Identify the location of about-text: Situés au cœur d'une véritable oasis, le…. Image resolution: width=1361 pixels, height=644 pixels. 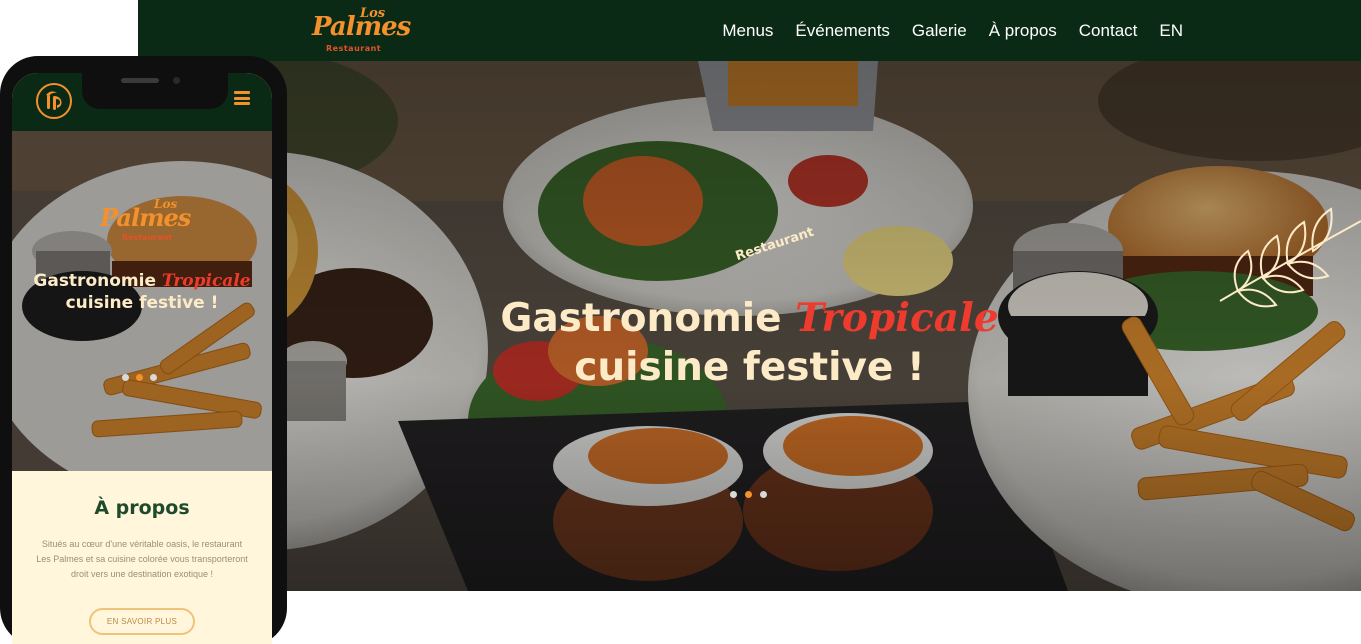
(142, 559).